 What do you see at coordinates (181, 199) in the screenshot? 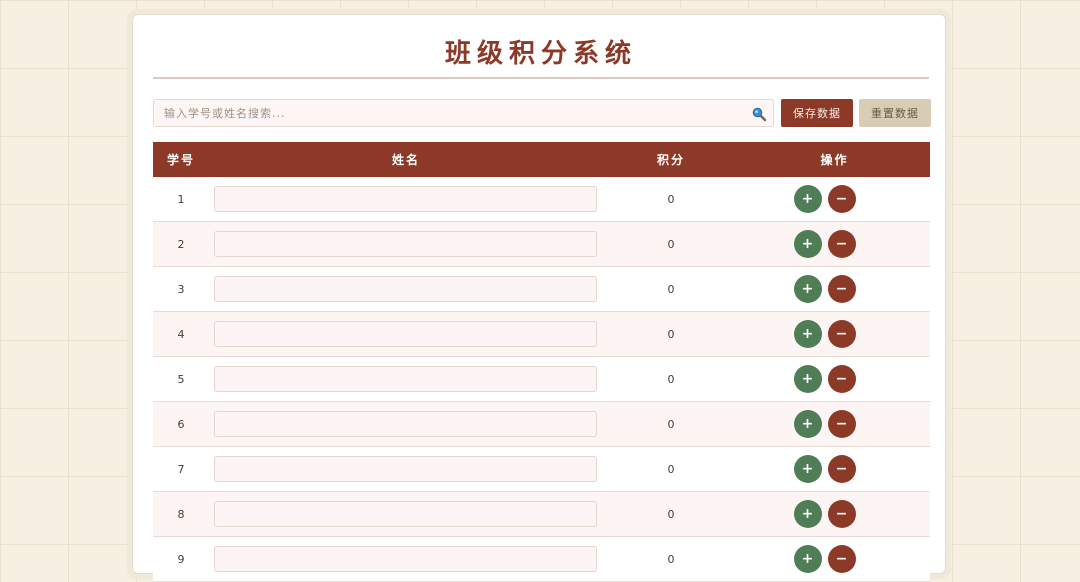
I see `student-id: 1` at bounding box center [181, 199].